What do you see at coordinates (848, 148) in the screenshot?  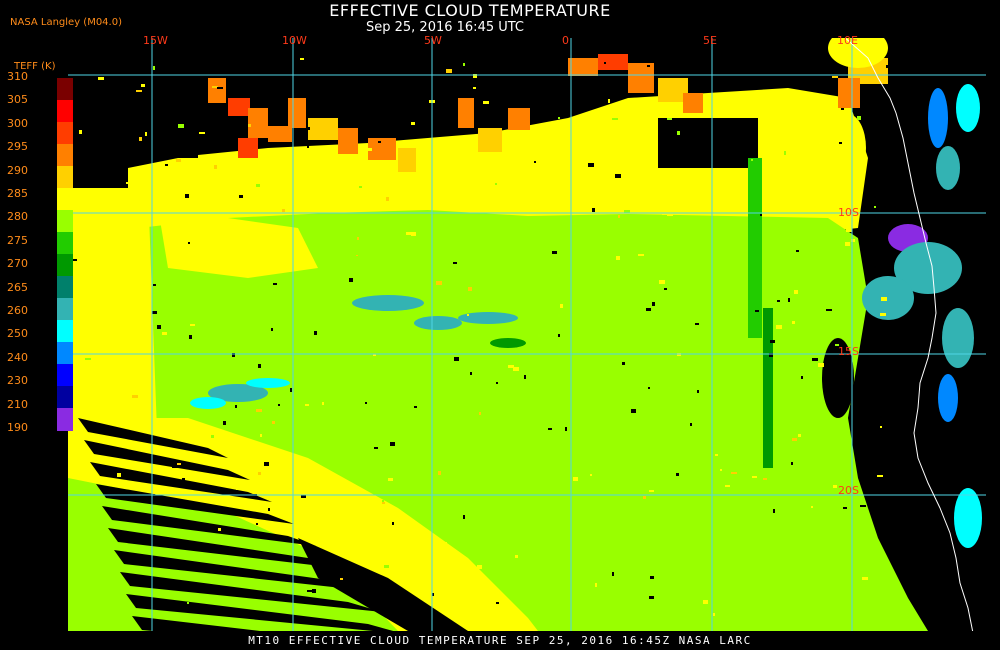 I see `cloud-patch` at bounding box center [848, 148].